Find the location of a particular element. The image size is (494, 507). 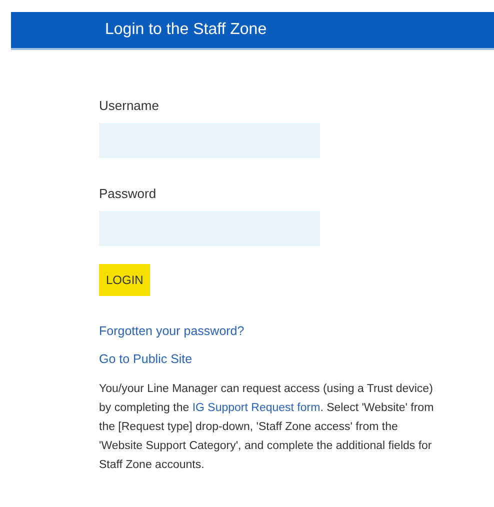

login-button: LOGIN is located at coordinates (124, 280).